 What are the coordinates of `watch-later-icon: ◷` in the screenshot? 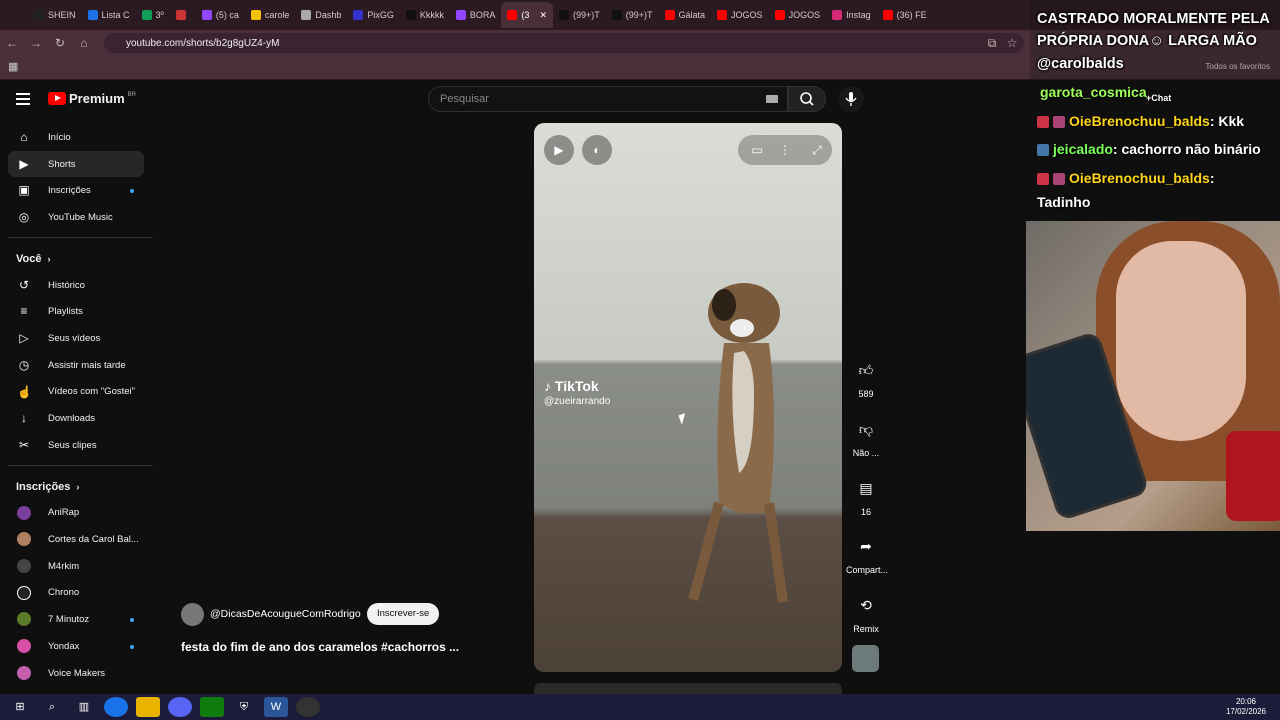 It's located at (24, 364).